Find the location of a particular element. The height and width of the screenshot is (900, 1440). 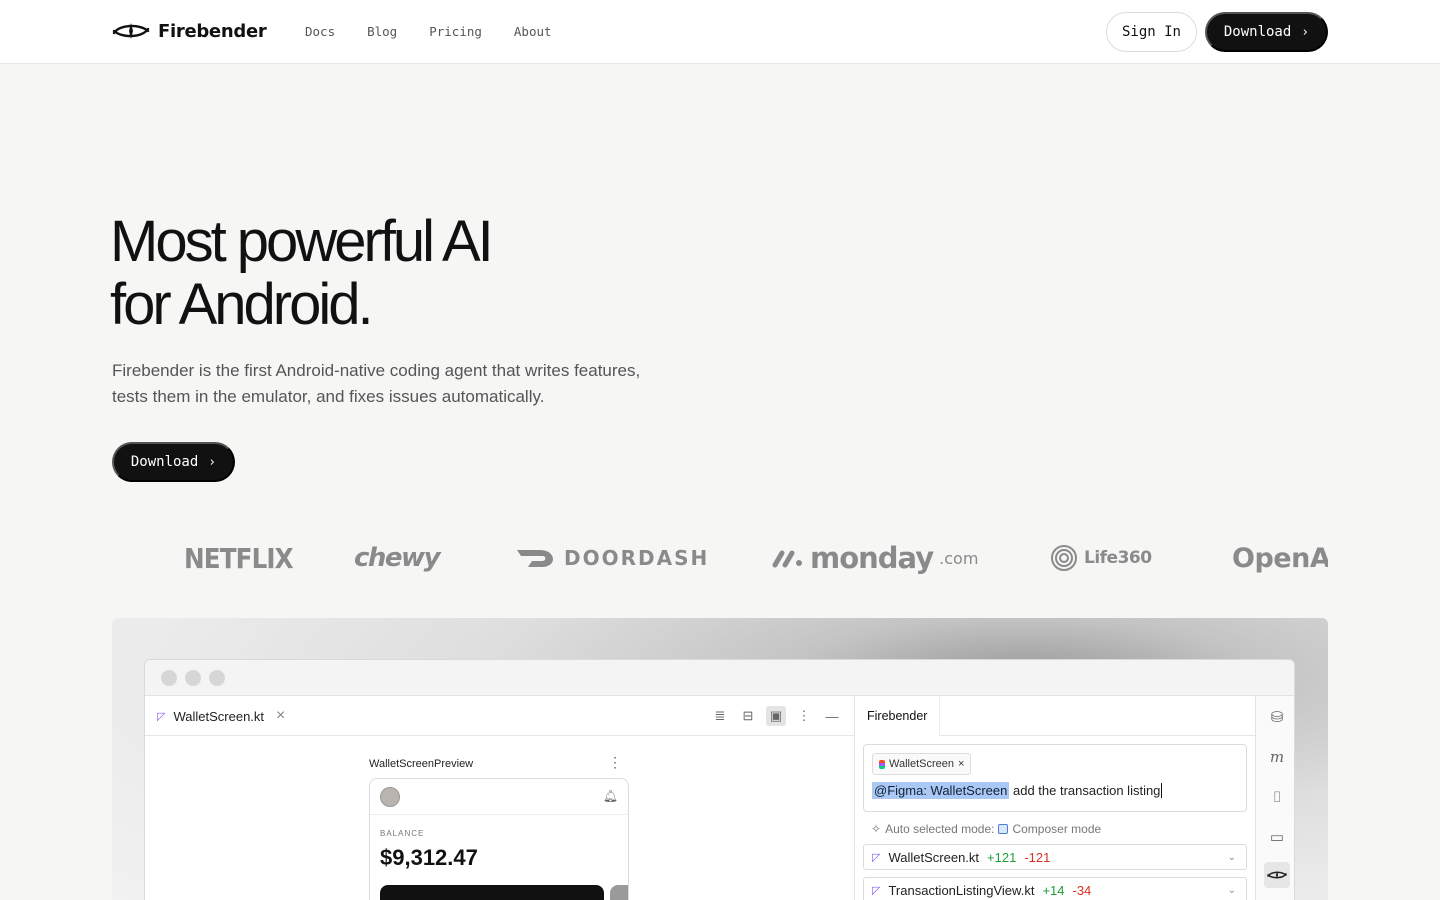

sparkle-icon: ✧ is located at coordinates (876, 829).